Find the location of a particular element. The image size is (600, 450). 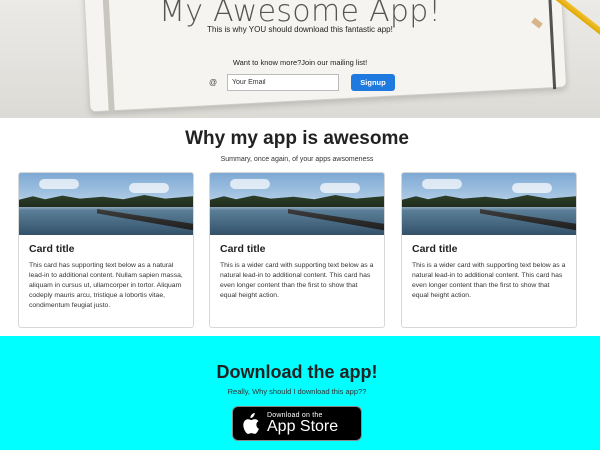

apple-logo-icon is located at coordinates (250, 423).